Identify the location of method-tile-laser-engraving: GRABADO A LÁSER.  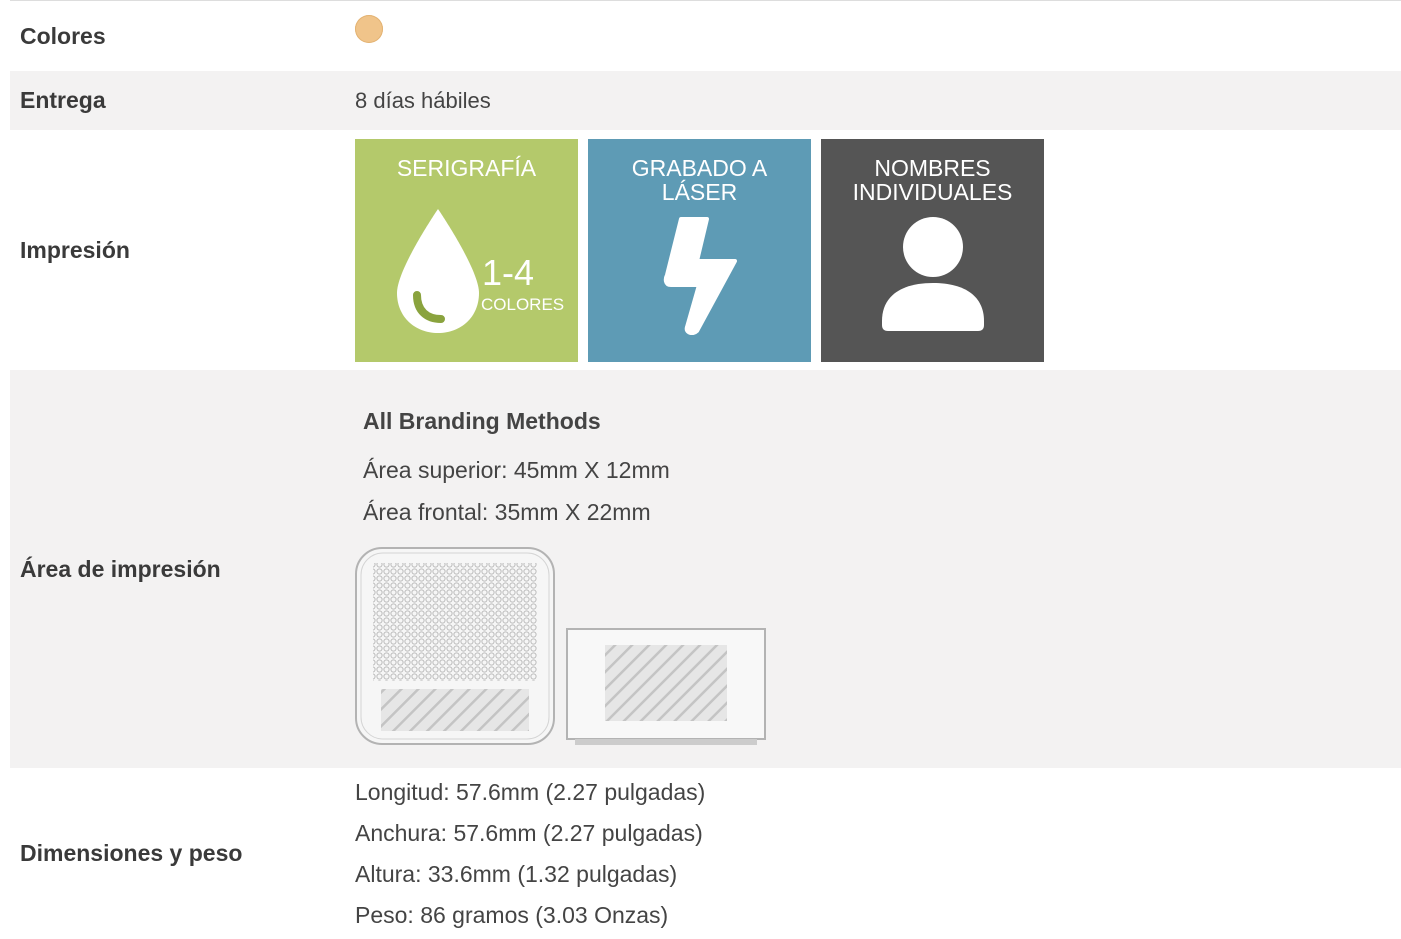
(699, 250).